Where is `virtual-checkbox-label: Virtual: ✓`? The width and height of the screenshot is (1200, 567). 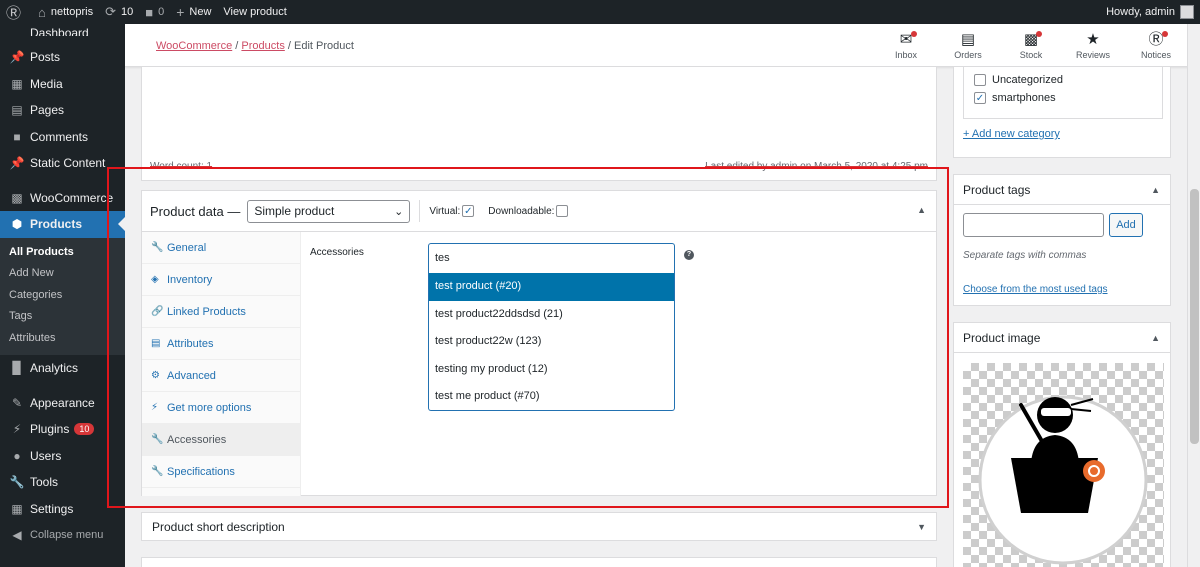 virtual-checkbox-label: Virtual: ✓ is located at coordinates (452, 211).